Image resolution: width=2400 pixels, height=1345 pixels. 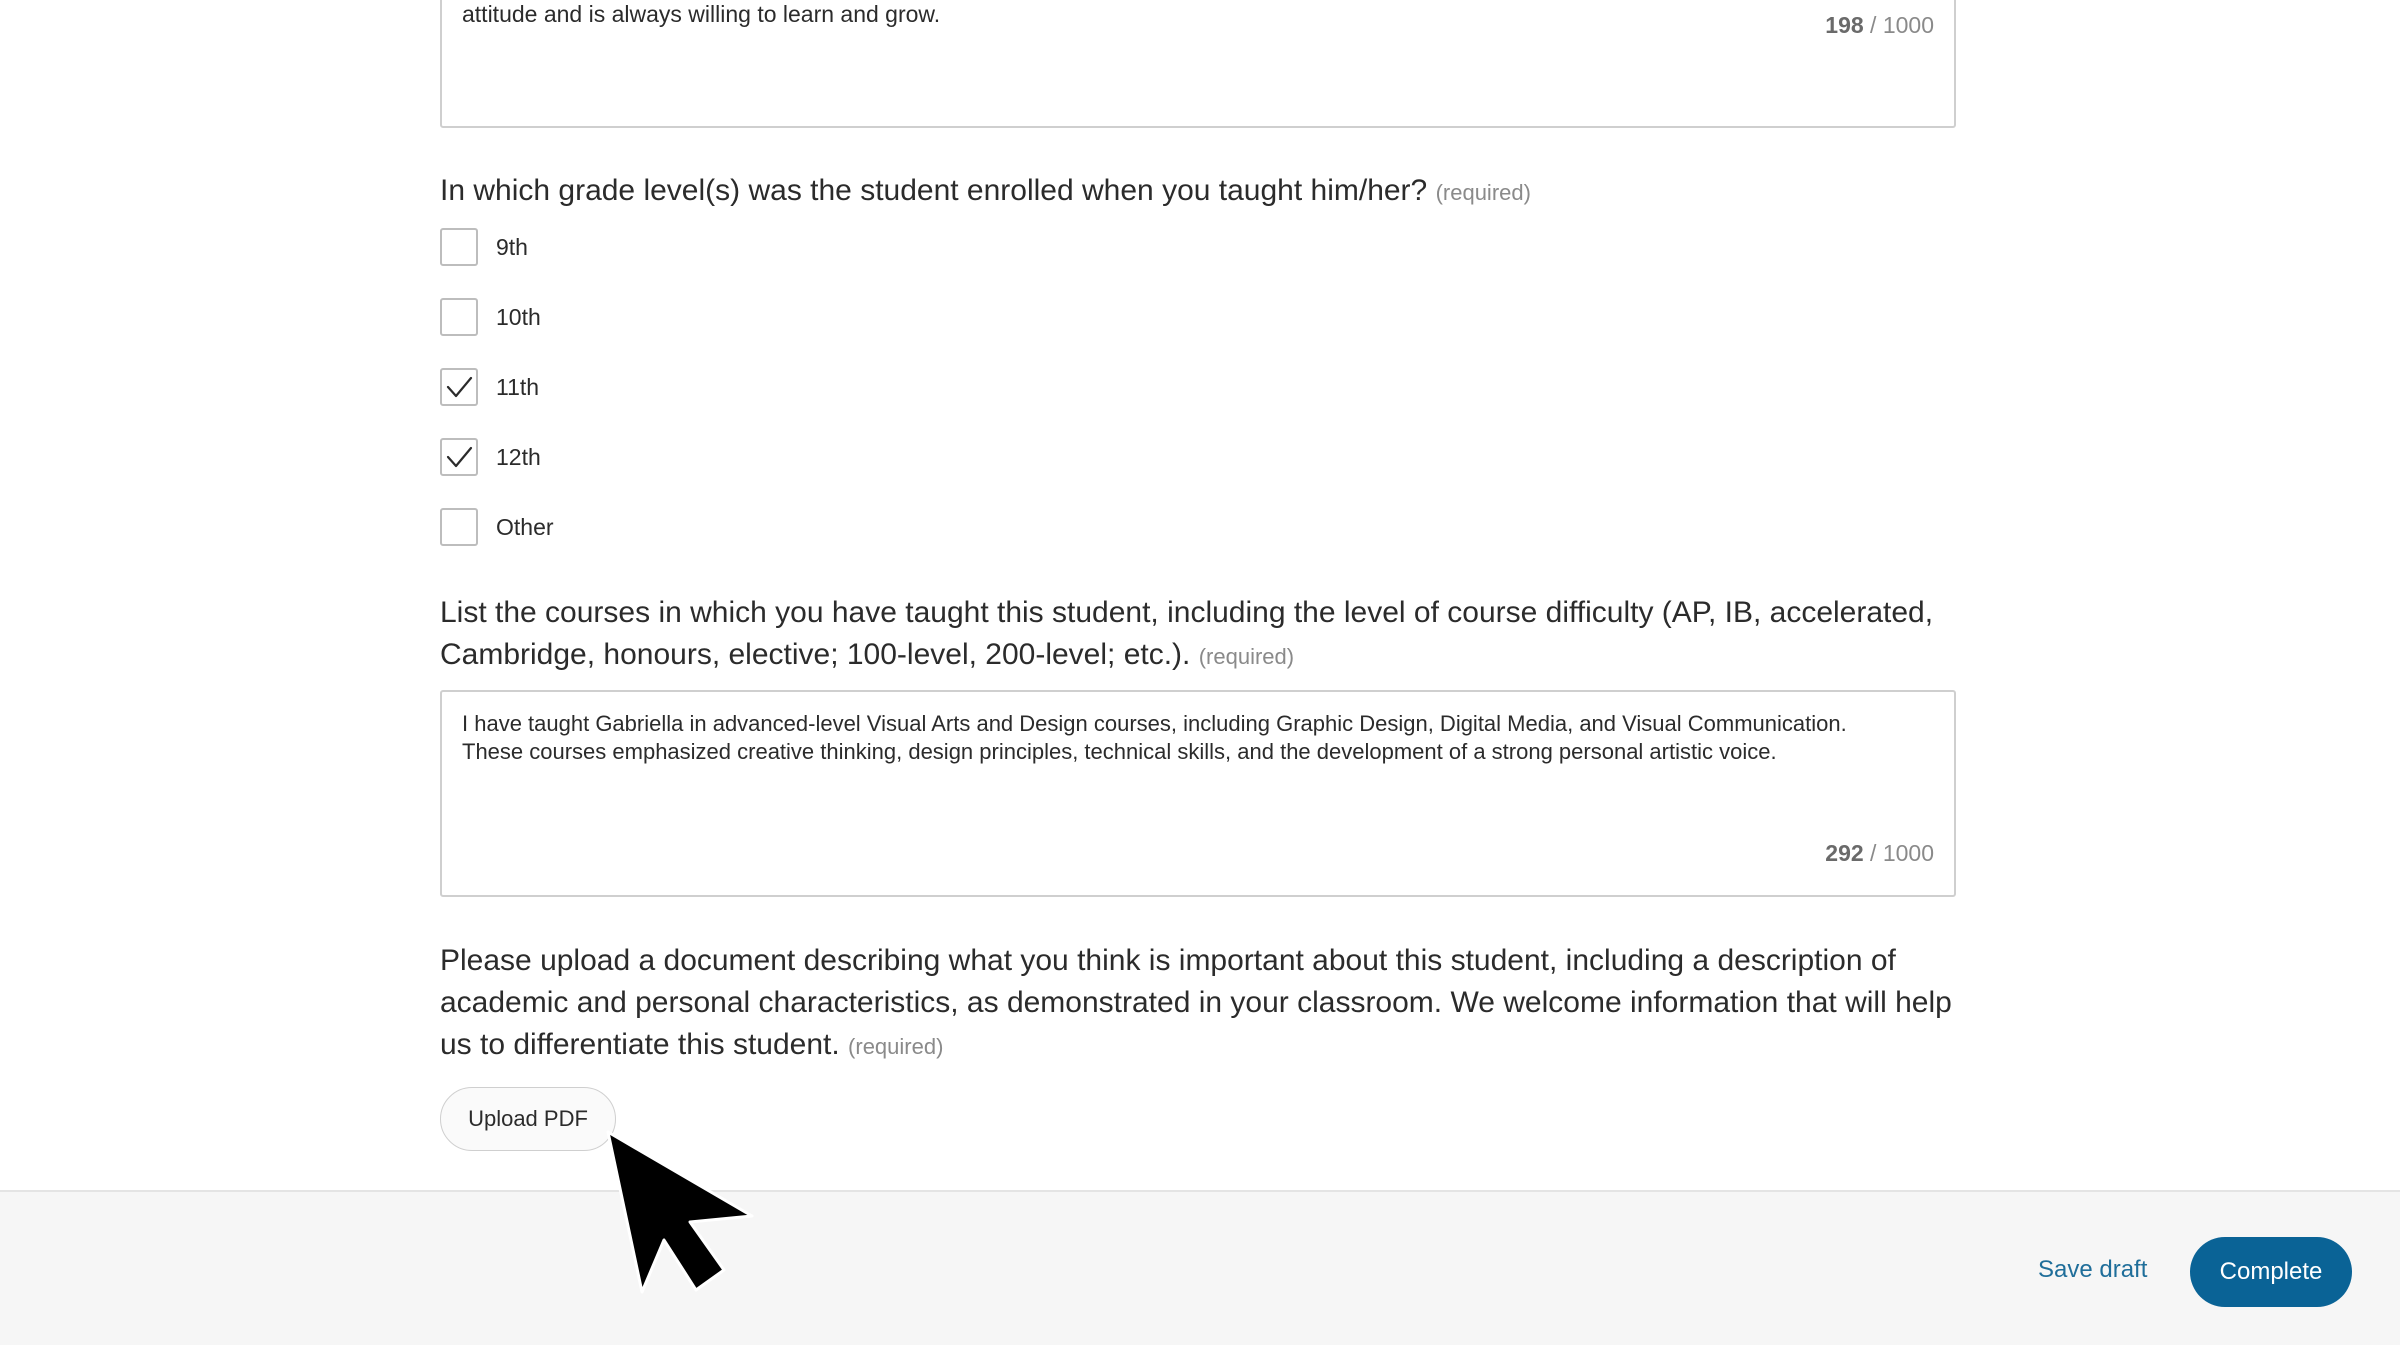 What do you see at coordinates (512, 246) in the screenshot?
I see `checkbox-label: 9th` at bounding box center [512, 246].